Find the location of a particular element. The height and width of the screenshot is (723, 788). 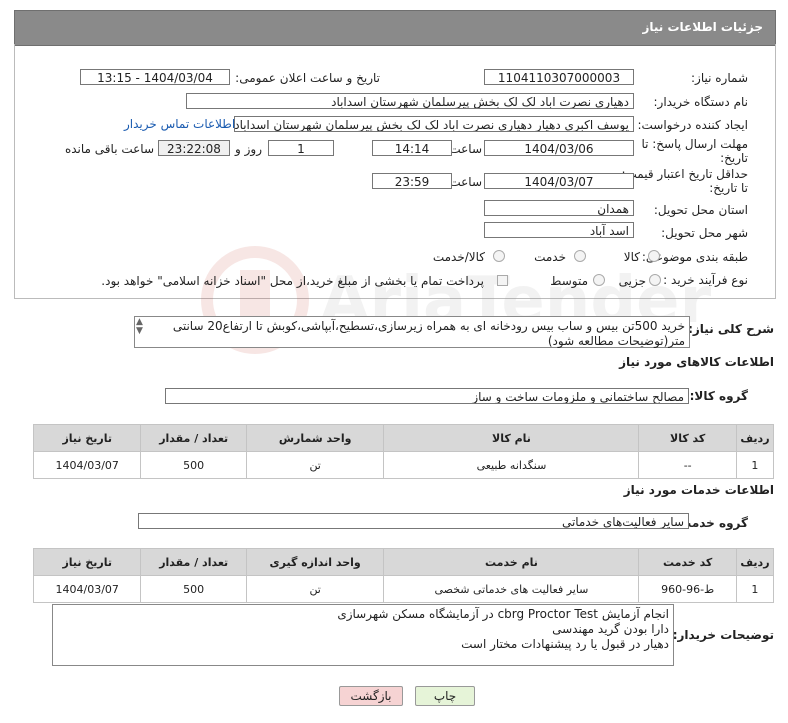

creator-label: ایجاد کننده درخواست: is located at coordinates (692, 125).